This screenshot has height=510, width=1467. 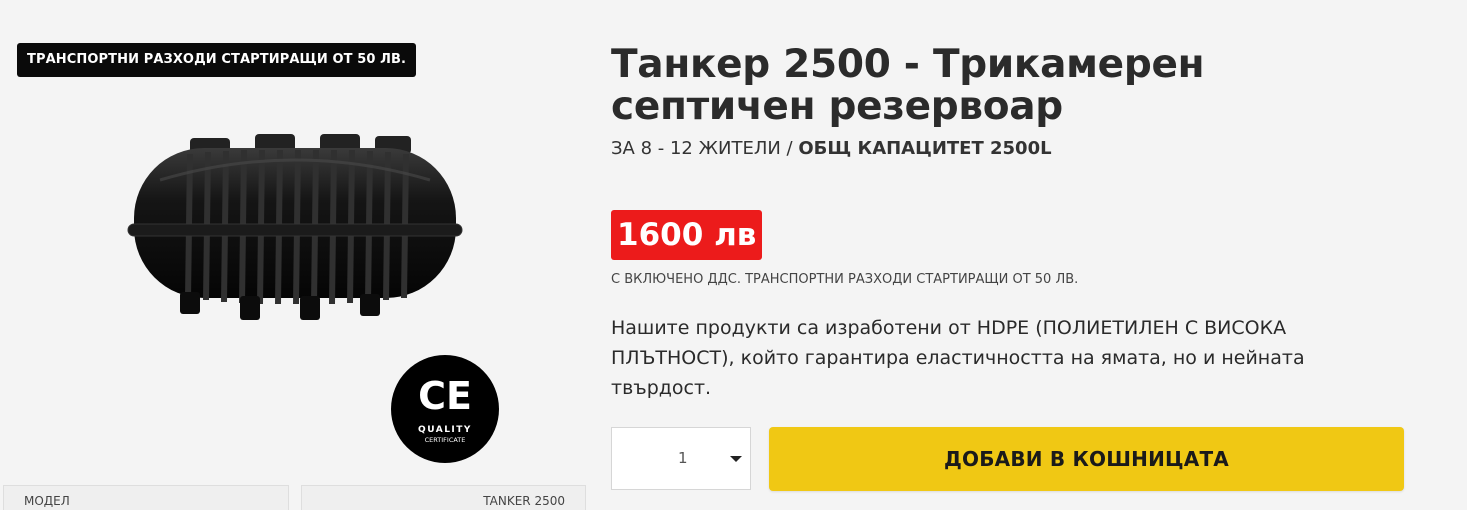 I want to click on ce-certificate-text: CERTIFICATE, so click(x=445, y=440).